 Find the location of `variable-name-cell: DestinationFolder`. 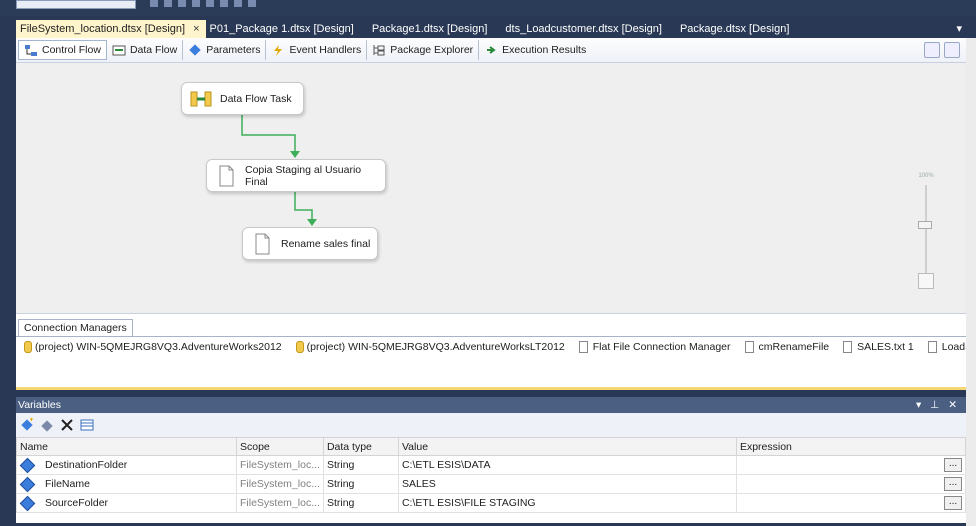

variable-name-cell: DestinationFolder is located at coordinates (126, 465).